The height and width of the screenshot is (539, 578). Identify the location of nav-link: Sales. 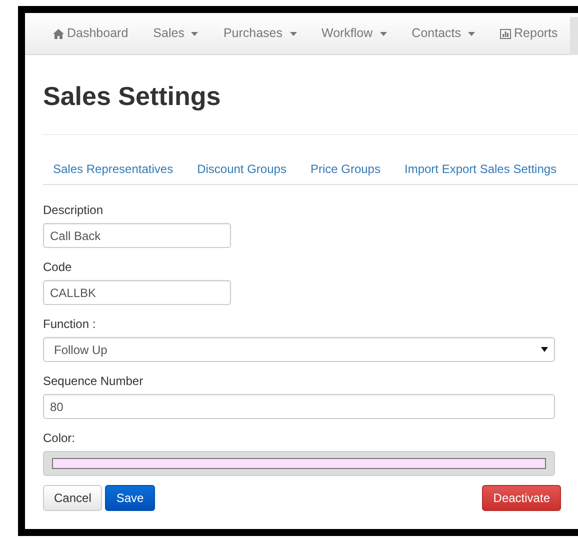
(175, 33).